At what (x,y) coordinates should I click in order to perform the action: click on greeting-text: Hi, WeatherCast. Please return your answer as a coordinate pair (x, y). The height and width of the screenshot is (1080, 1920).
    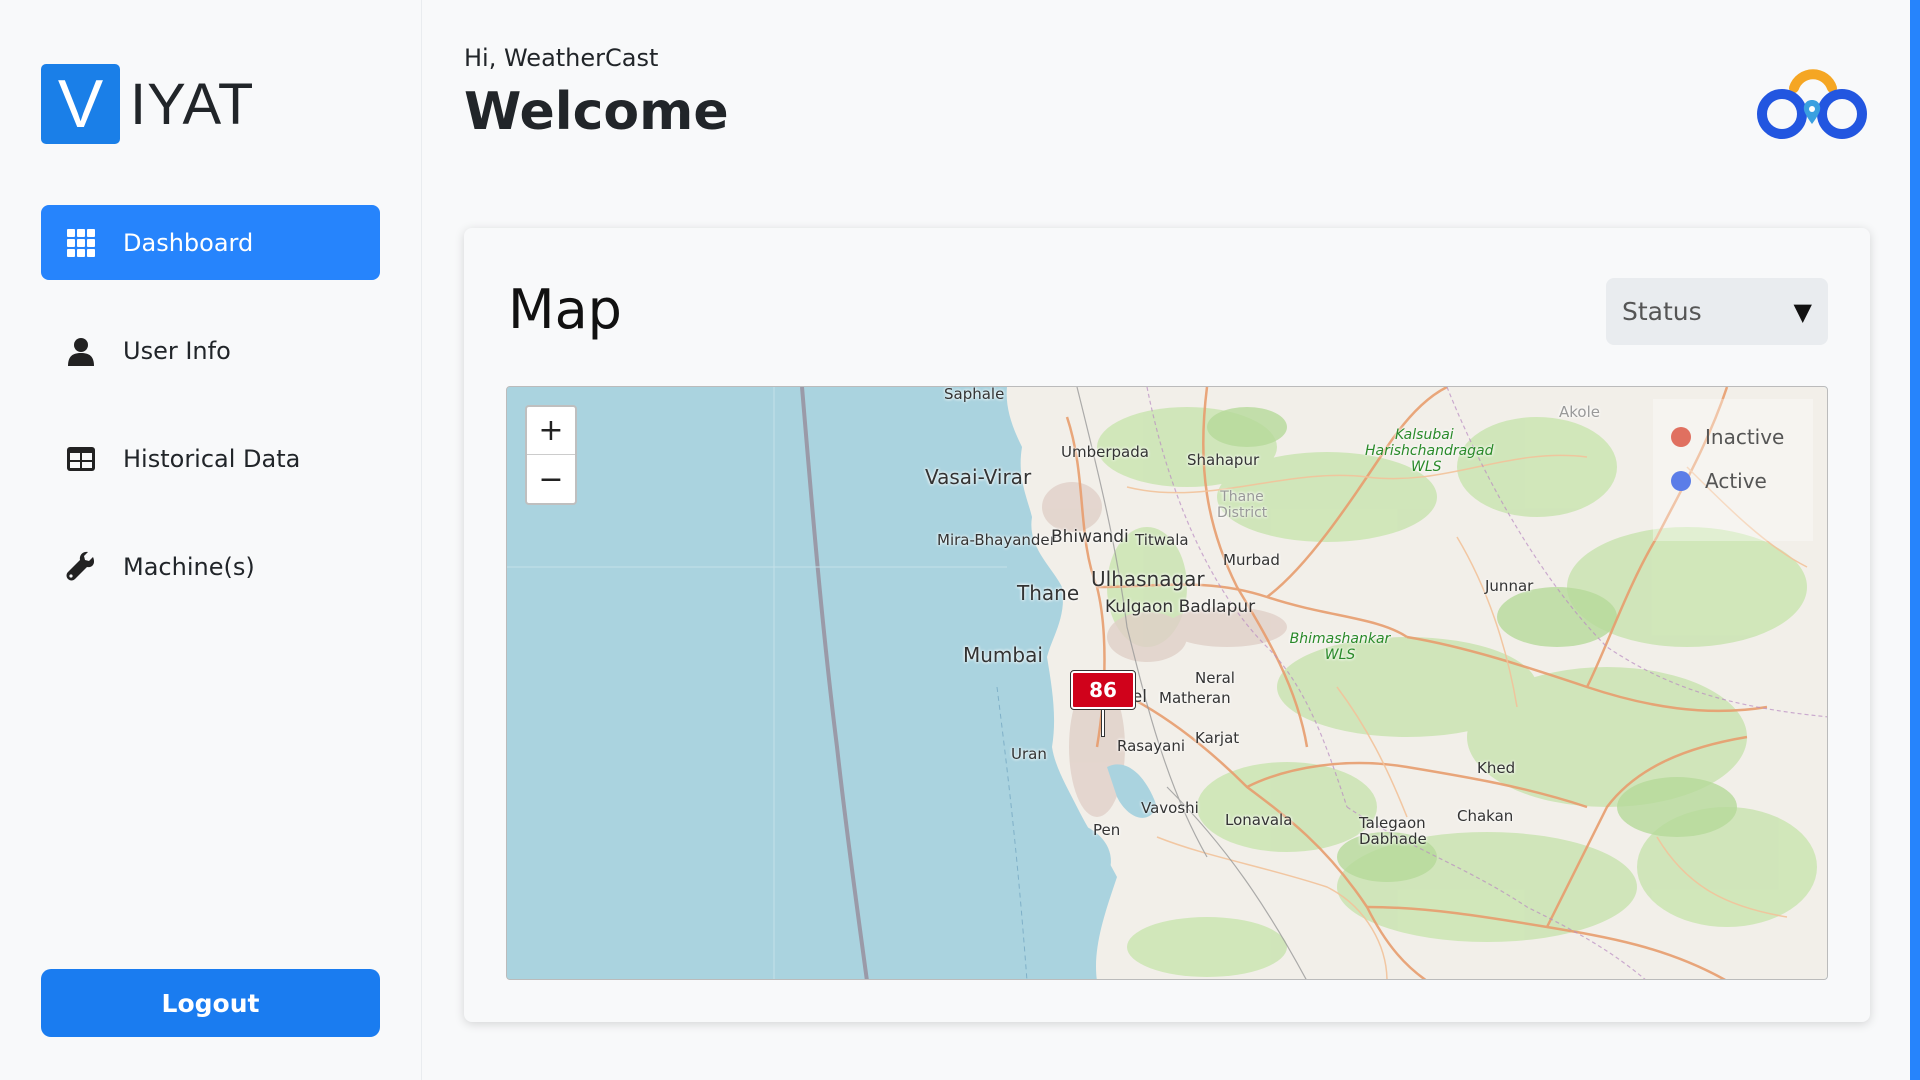
    Looking at the image, I should click on (561, 58).